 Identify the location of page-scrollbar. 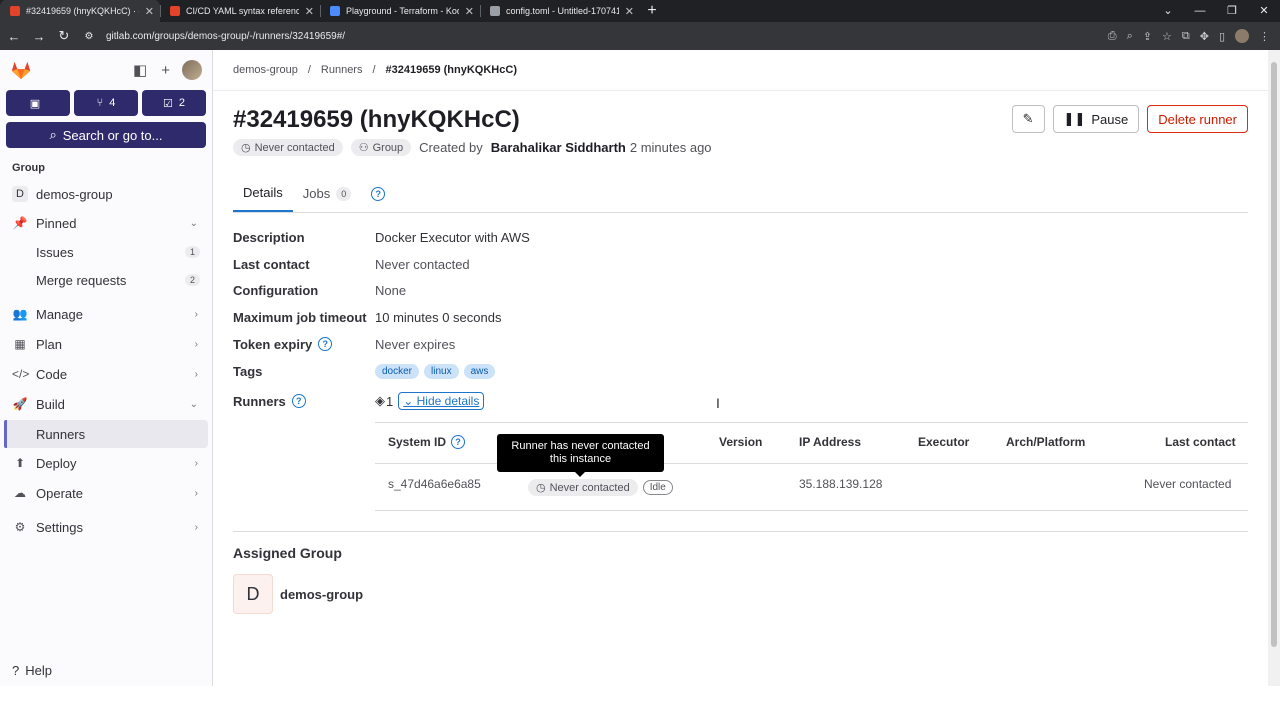
(1274, 368).